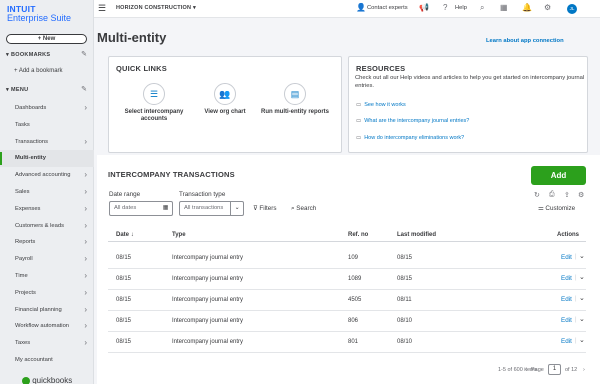 Image resolution: width=600 pixels, height=384 pixels. Describe the element at coordinates (46, 39) in the screenshot. I see `new-button: + New` at that location.